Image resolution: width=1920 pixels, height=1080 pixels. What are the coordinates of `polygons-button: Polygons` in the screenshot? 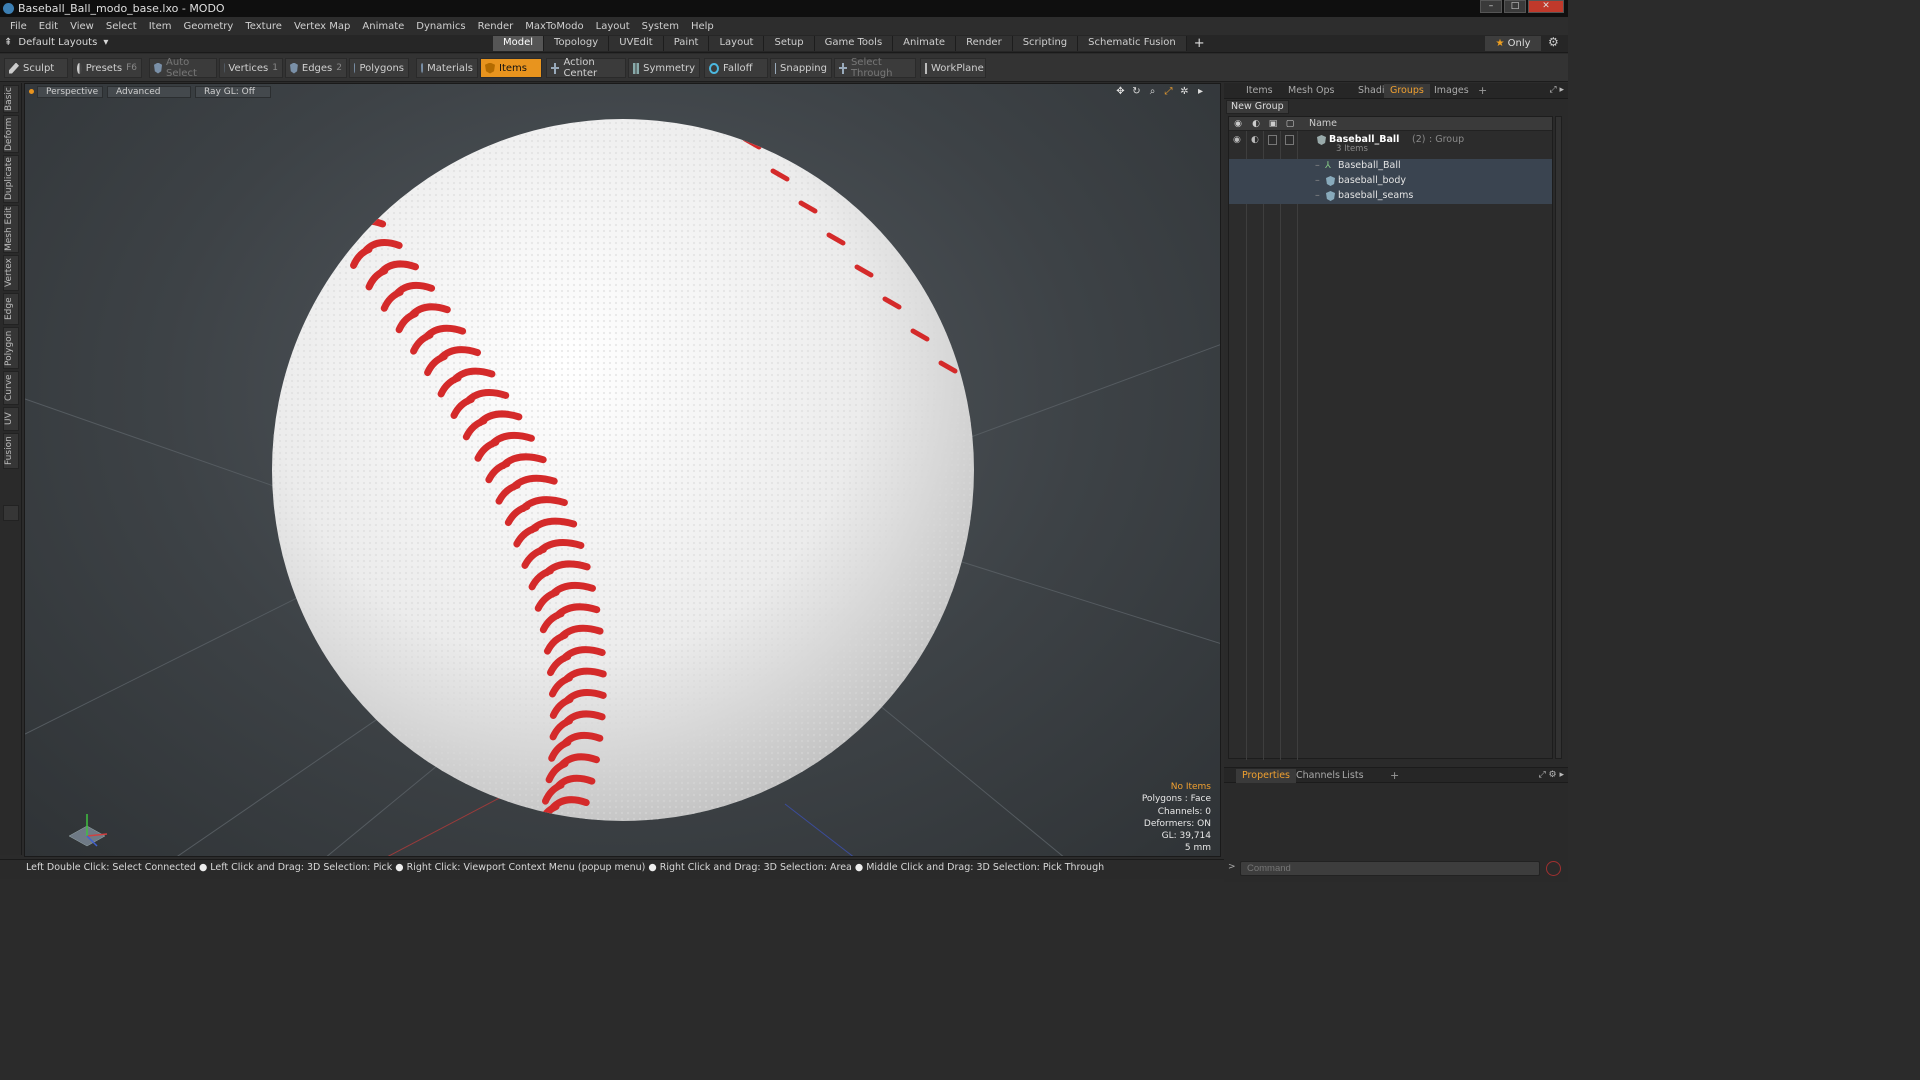 It's located at (379, 68).